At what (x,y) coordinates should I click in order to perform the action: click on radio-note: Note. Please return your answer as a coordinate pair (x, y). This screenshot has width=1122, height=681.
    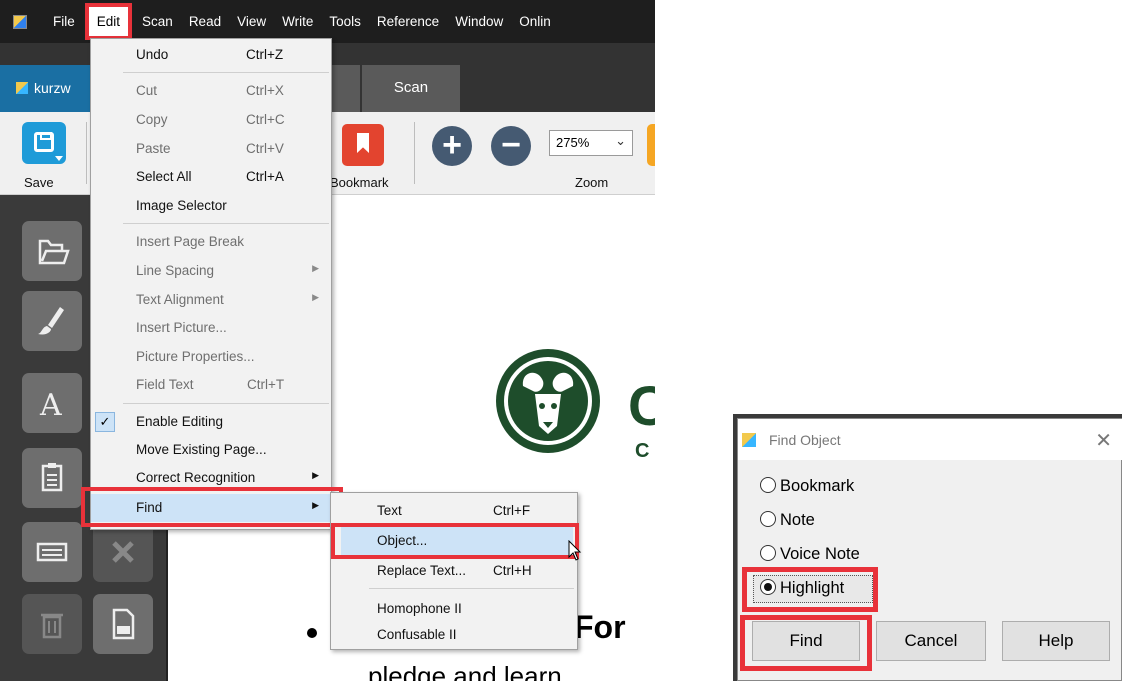
    Looking at the image, I should click on (787, 524).